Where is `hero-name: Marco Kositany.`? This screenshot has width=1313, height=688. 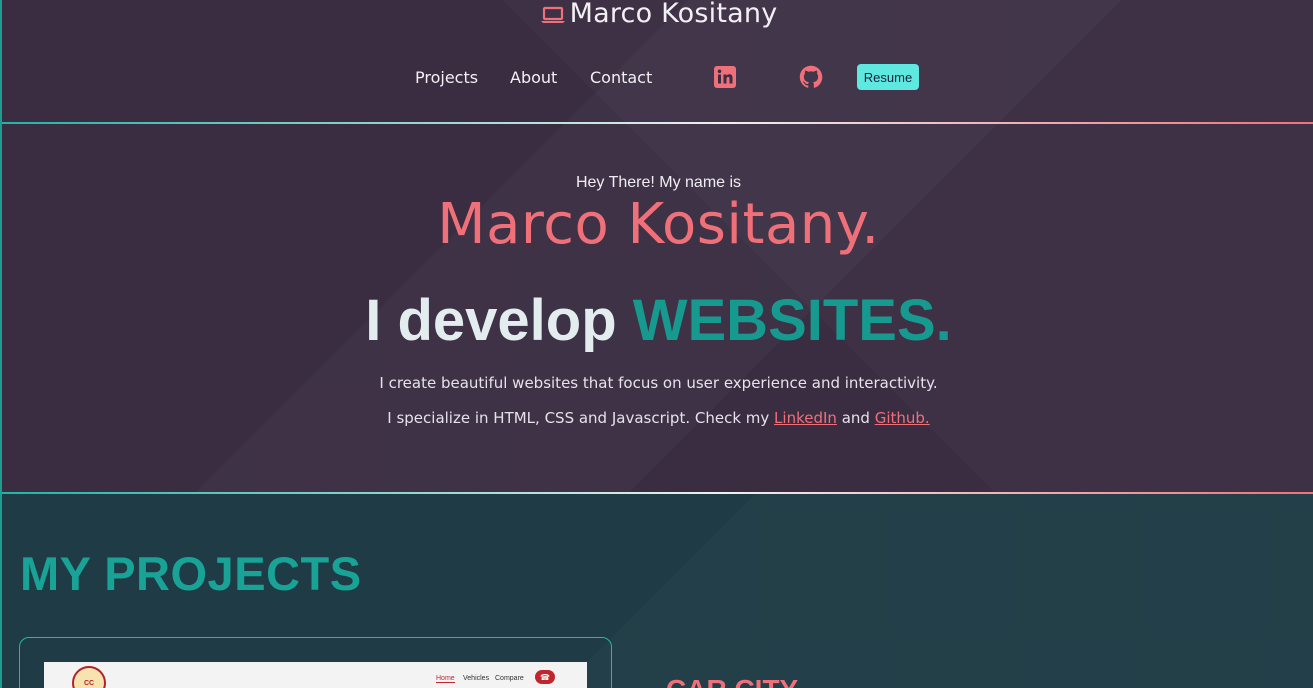
hero-name: Marco Kositany. is located at coordinates (658, 224).